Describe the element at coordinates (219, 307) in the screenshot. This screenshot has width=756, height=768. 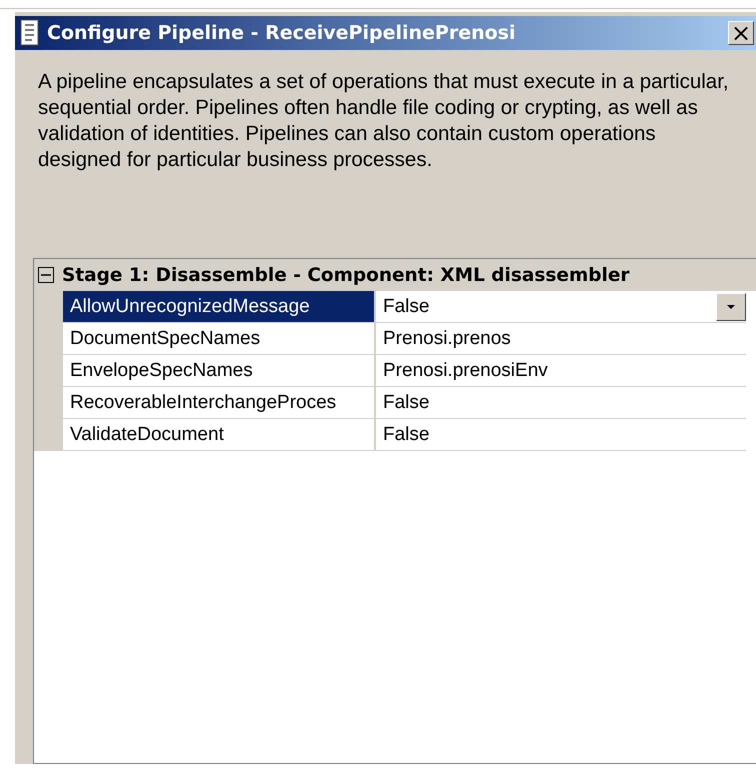
I see `property-name: AllowUnrecognizedMessage` at that location.